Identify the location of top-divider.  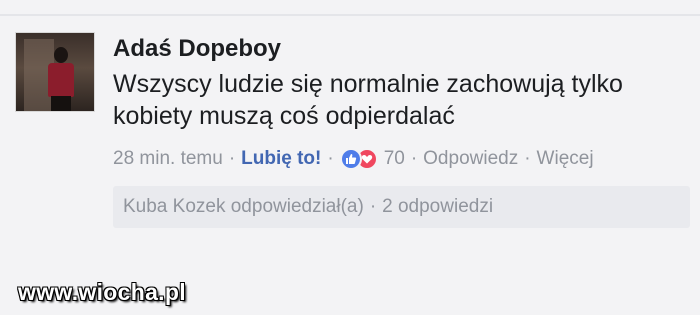
(350, 15).